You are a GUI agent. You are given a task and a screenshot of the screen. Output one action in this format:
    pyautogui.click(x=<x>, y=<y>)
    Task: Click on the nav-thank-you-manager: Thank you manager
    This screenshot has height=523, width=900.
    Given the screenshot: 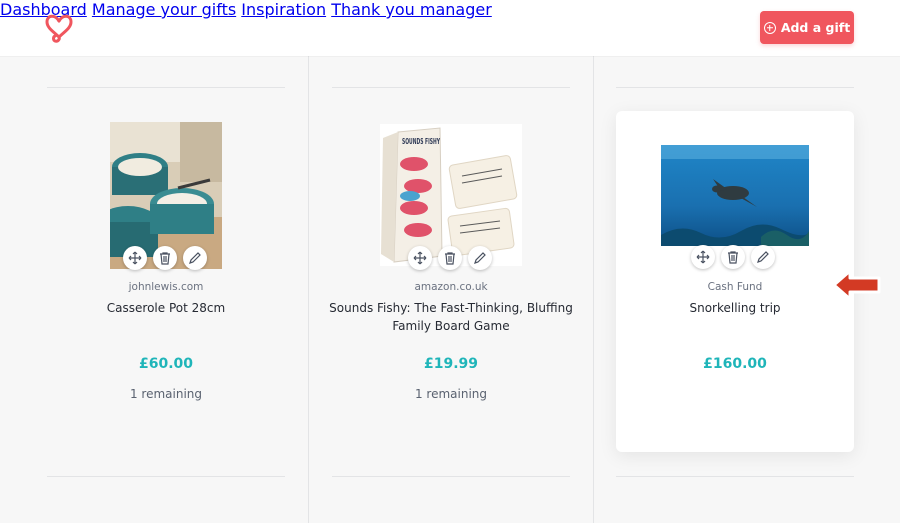 What is the action you would take?
    pyautogui.click(x=411, y=9)
    